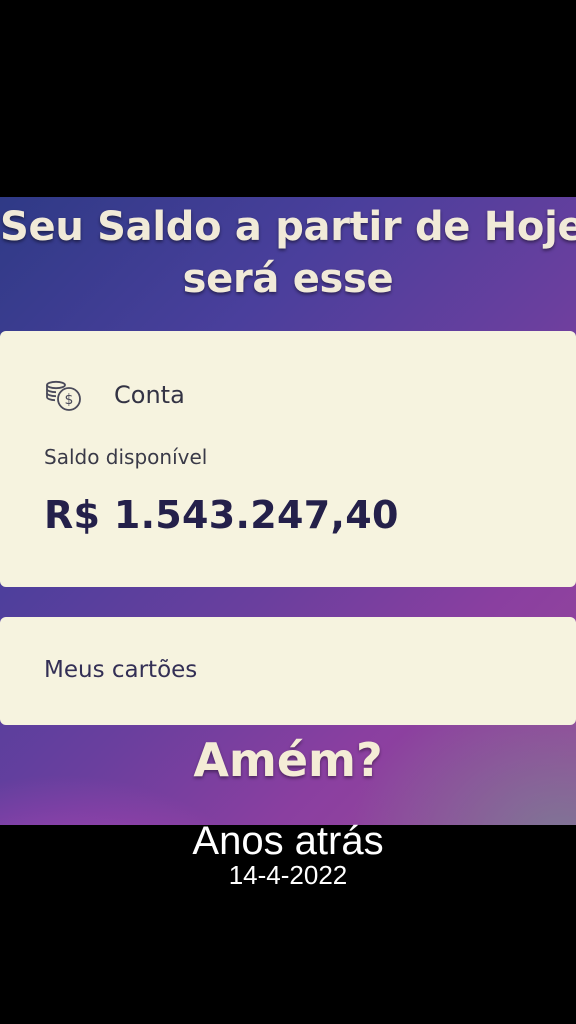 Image resolution: width=576 pixels, height=1024 pixels. I want to click on caption-date: 14-4-2022, so click(288, 875).